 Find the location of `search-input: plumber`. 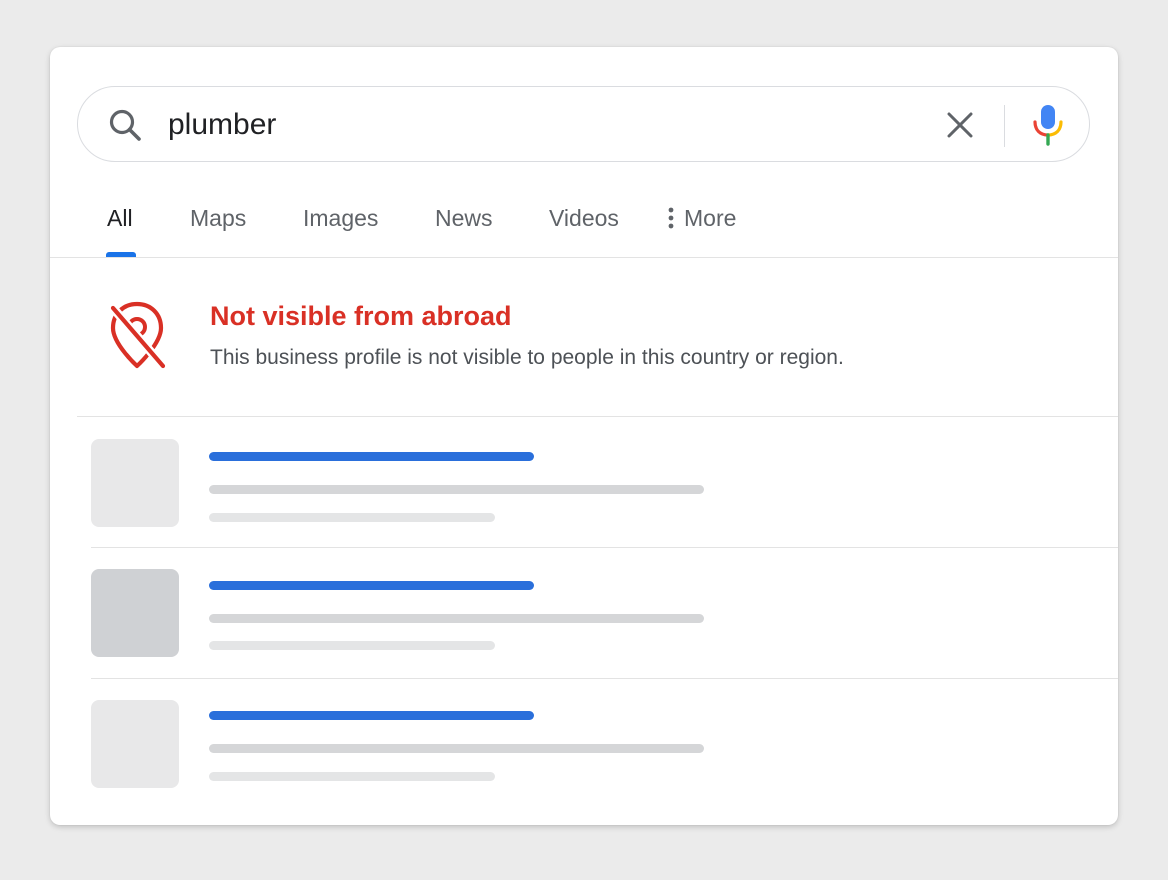

search-input: plumber is located at coordinates (222, 125).